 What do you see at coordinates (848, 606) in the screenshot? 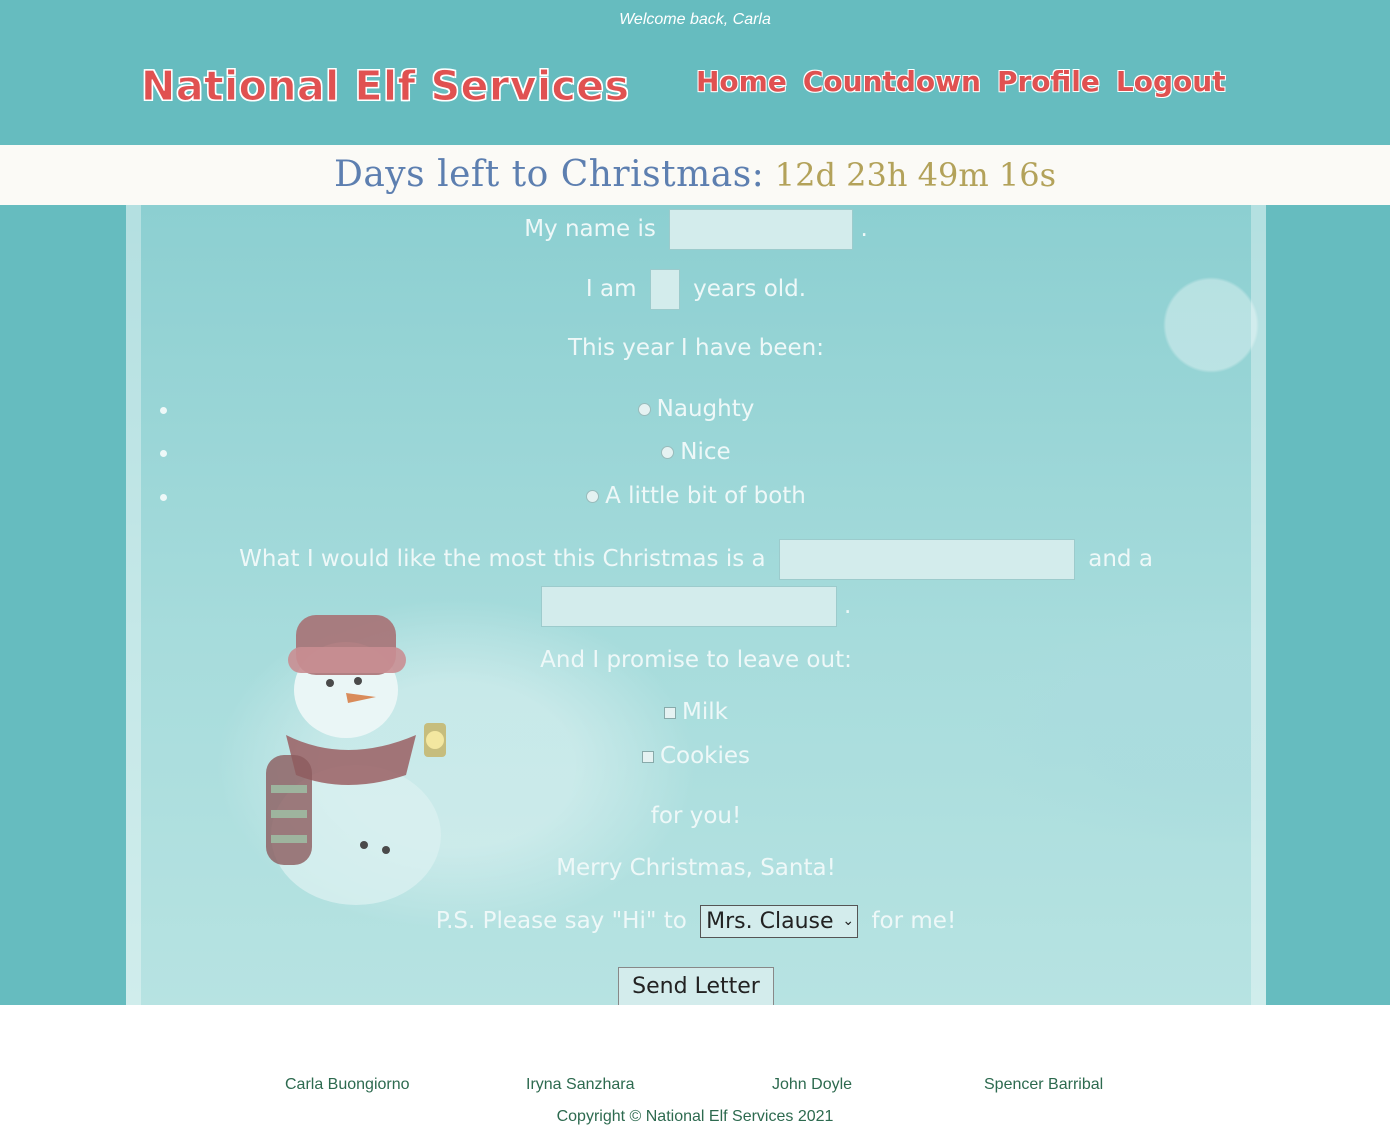
I see `wish-period: .` at bounding box center [848, 606].